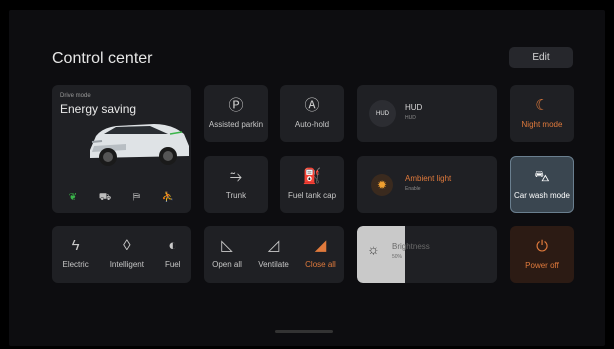  I want to click on parking-icon: Ⓟ, so click(236, 105).